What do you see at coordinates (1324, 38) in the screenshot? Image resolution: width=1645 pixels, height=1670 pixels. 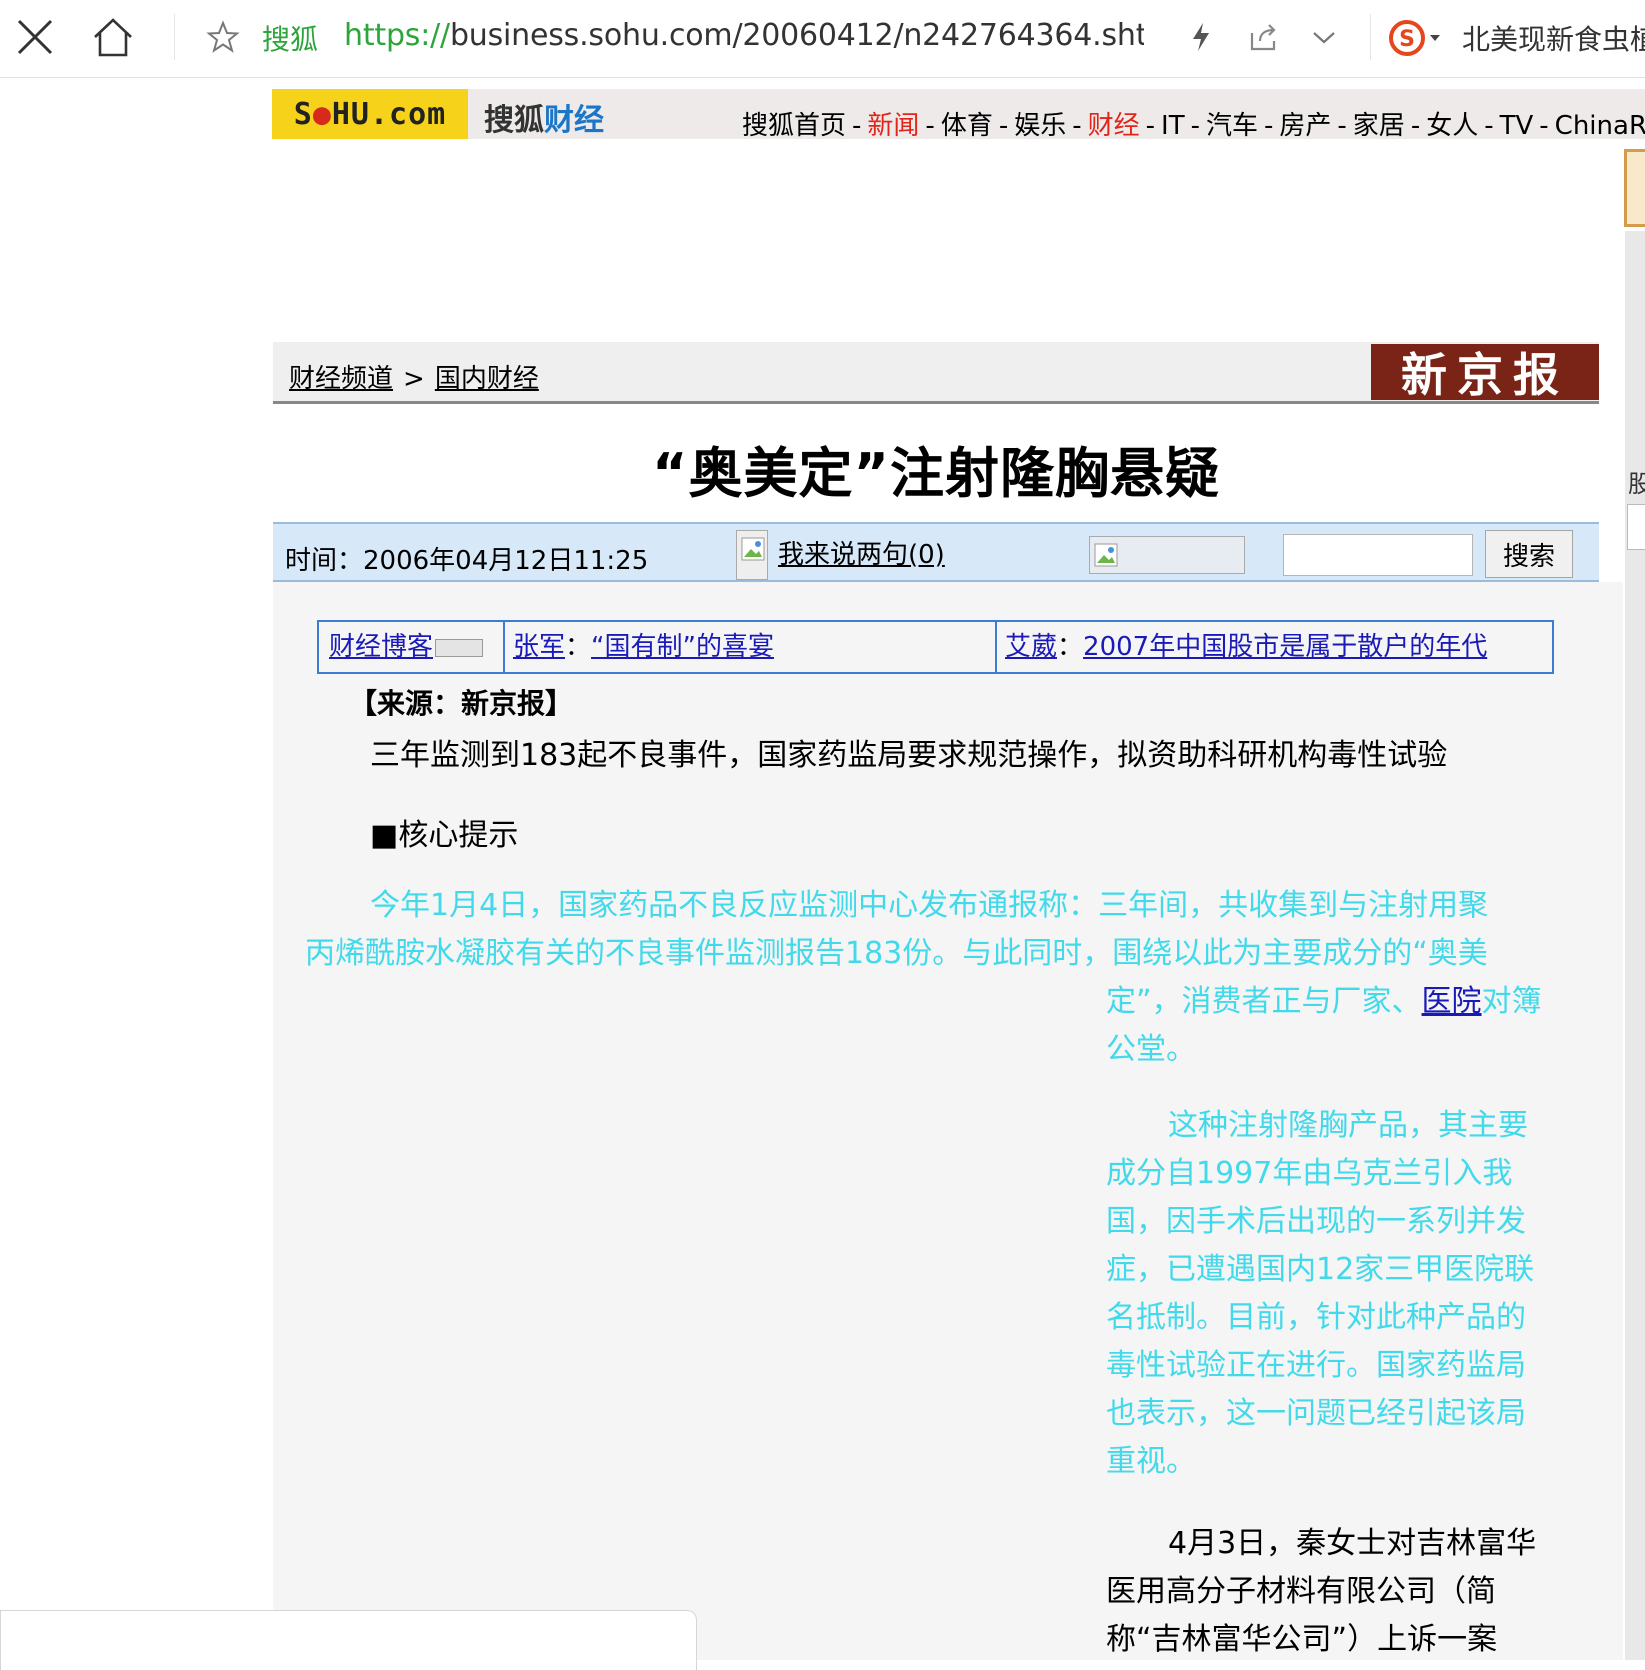 I see `chevron-down-icon` at bounding box center [1324, 38].